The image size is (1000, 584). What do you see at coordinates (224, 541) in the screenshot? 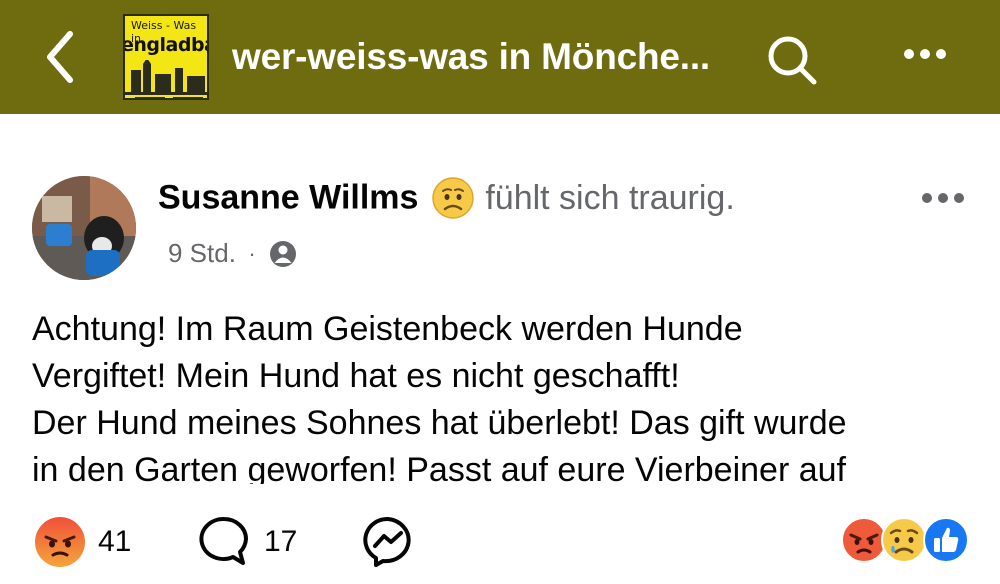
I see `comment-bubble-icon` at bounding box center [224, 541].